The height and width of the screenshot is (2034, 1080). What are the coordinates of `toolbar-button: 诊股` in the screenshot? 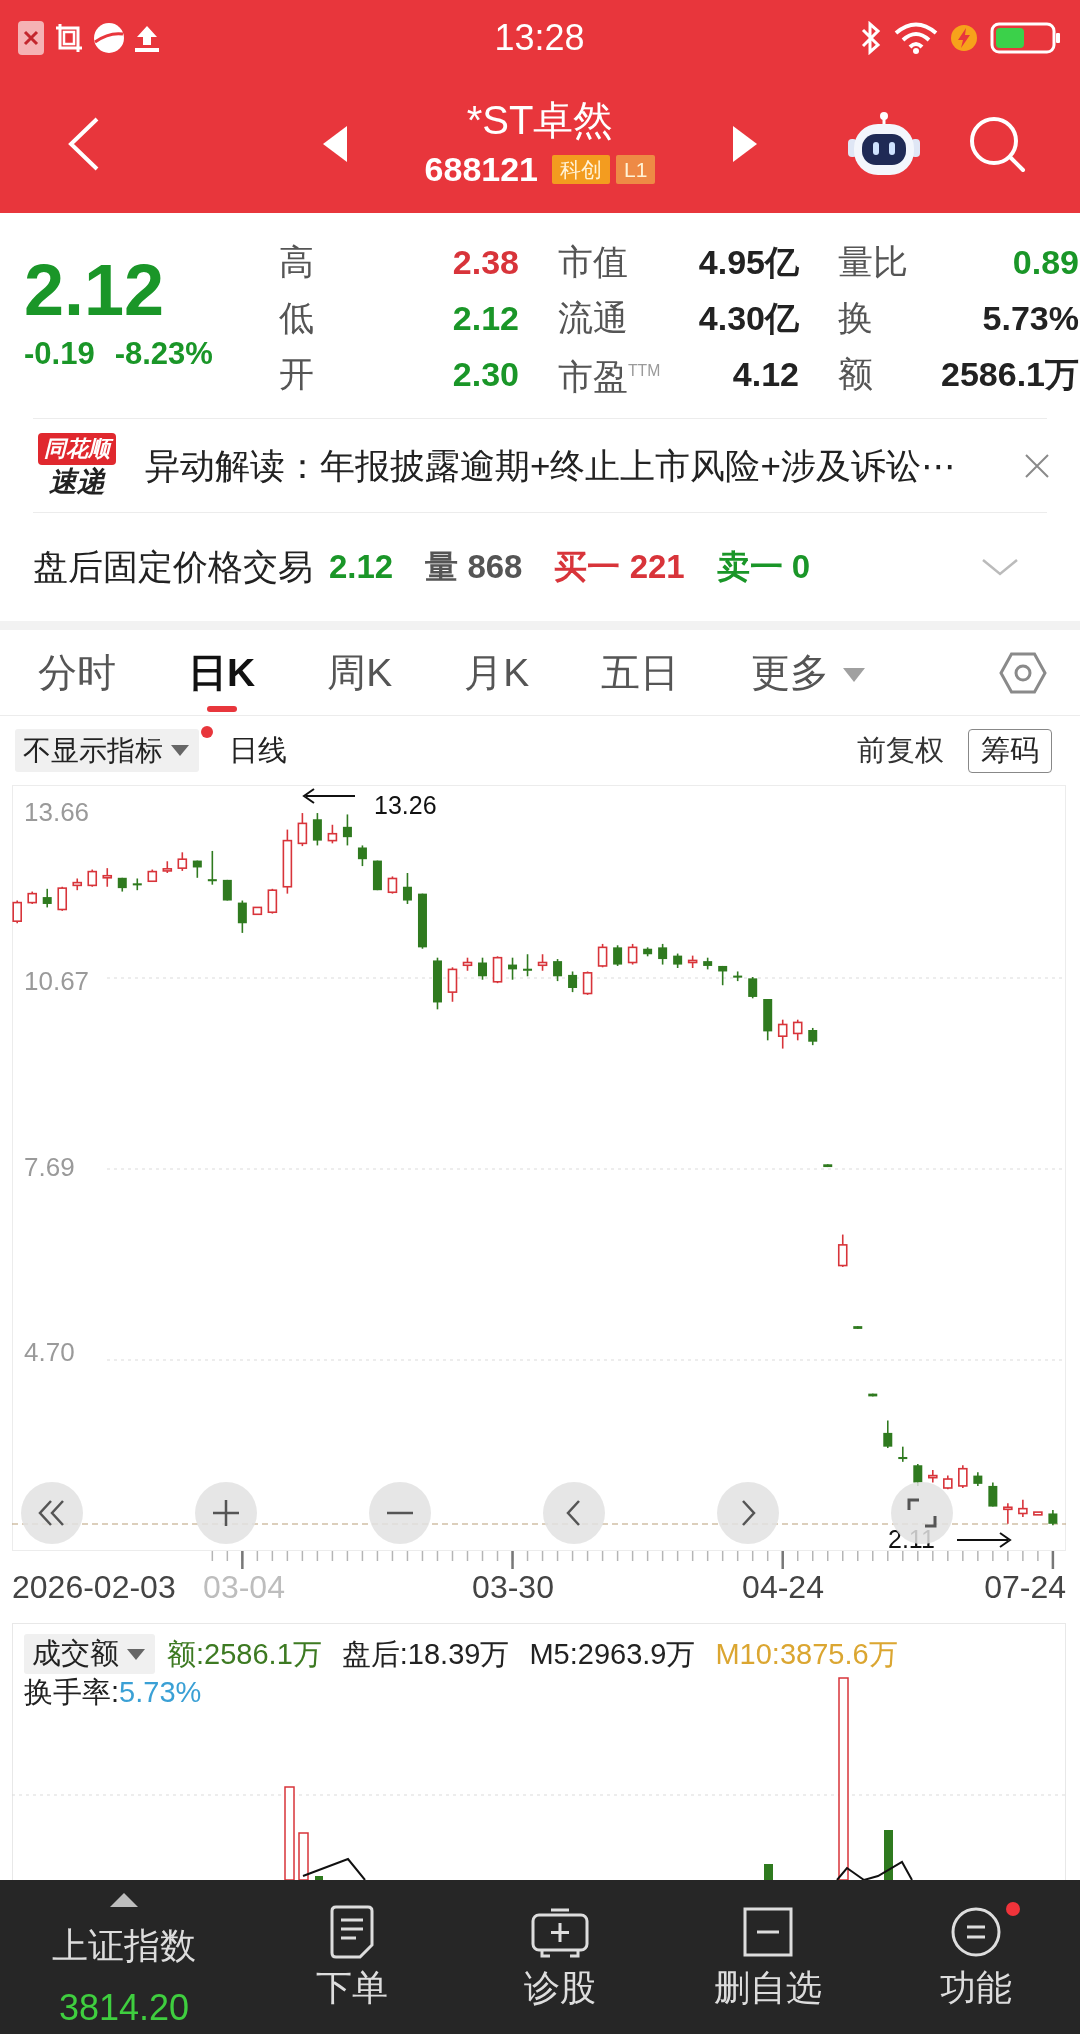 It's located at (560, 1945).